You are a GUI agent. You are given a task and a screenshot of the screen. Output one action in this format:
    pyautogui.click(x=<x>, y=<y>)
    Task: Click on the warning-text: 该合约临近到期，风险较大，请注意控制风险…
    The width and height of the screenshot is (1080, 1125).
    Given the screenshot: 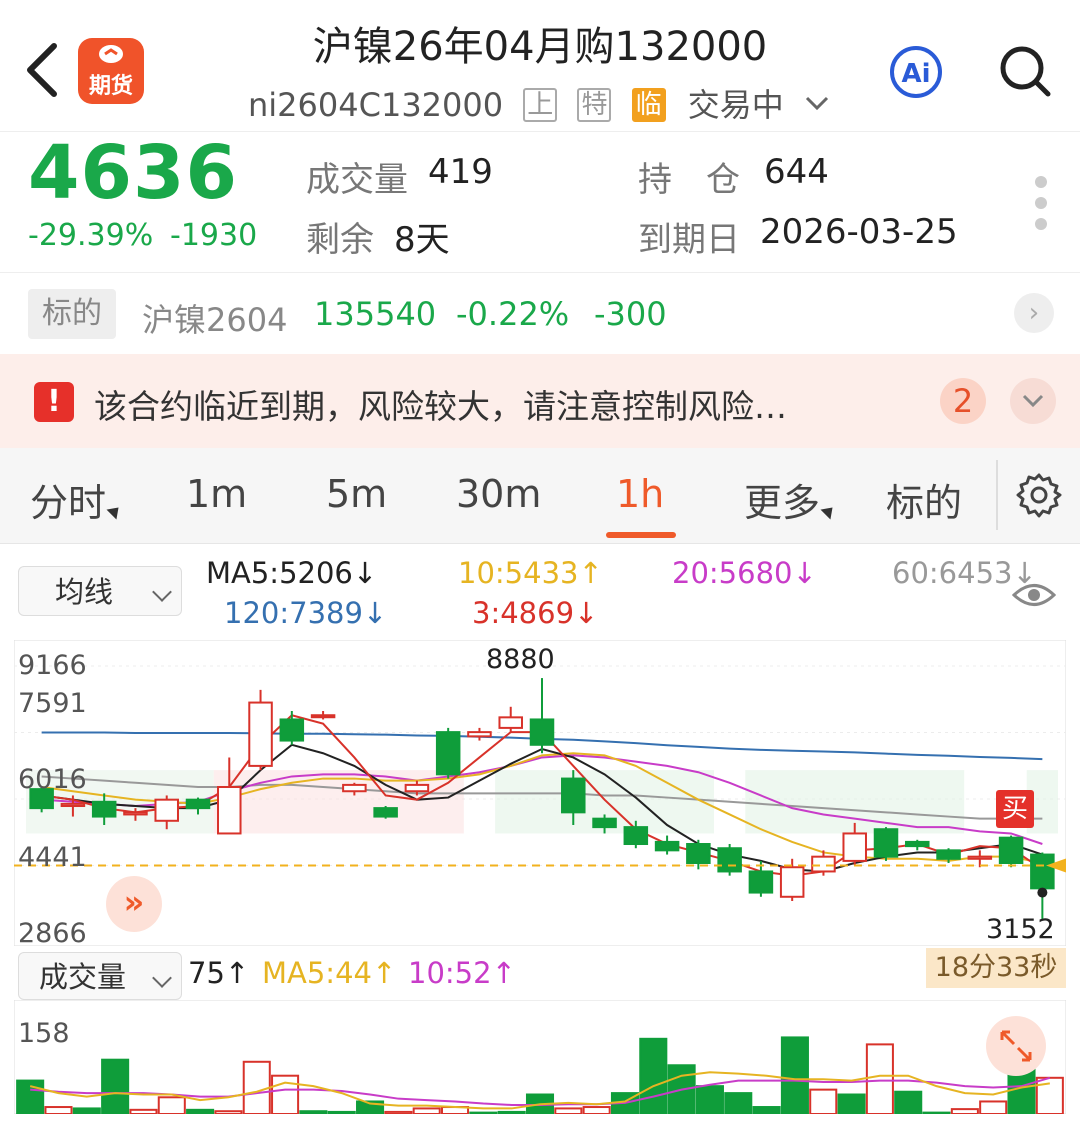 What is the action you would take?
    pyautogui.click(x=440, y=406)
    